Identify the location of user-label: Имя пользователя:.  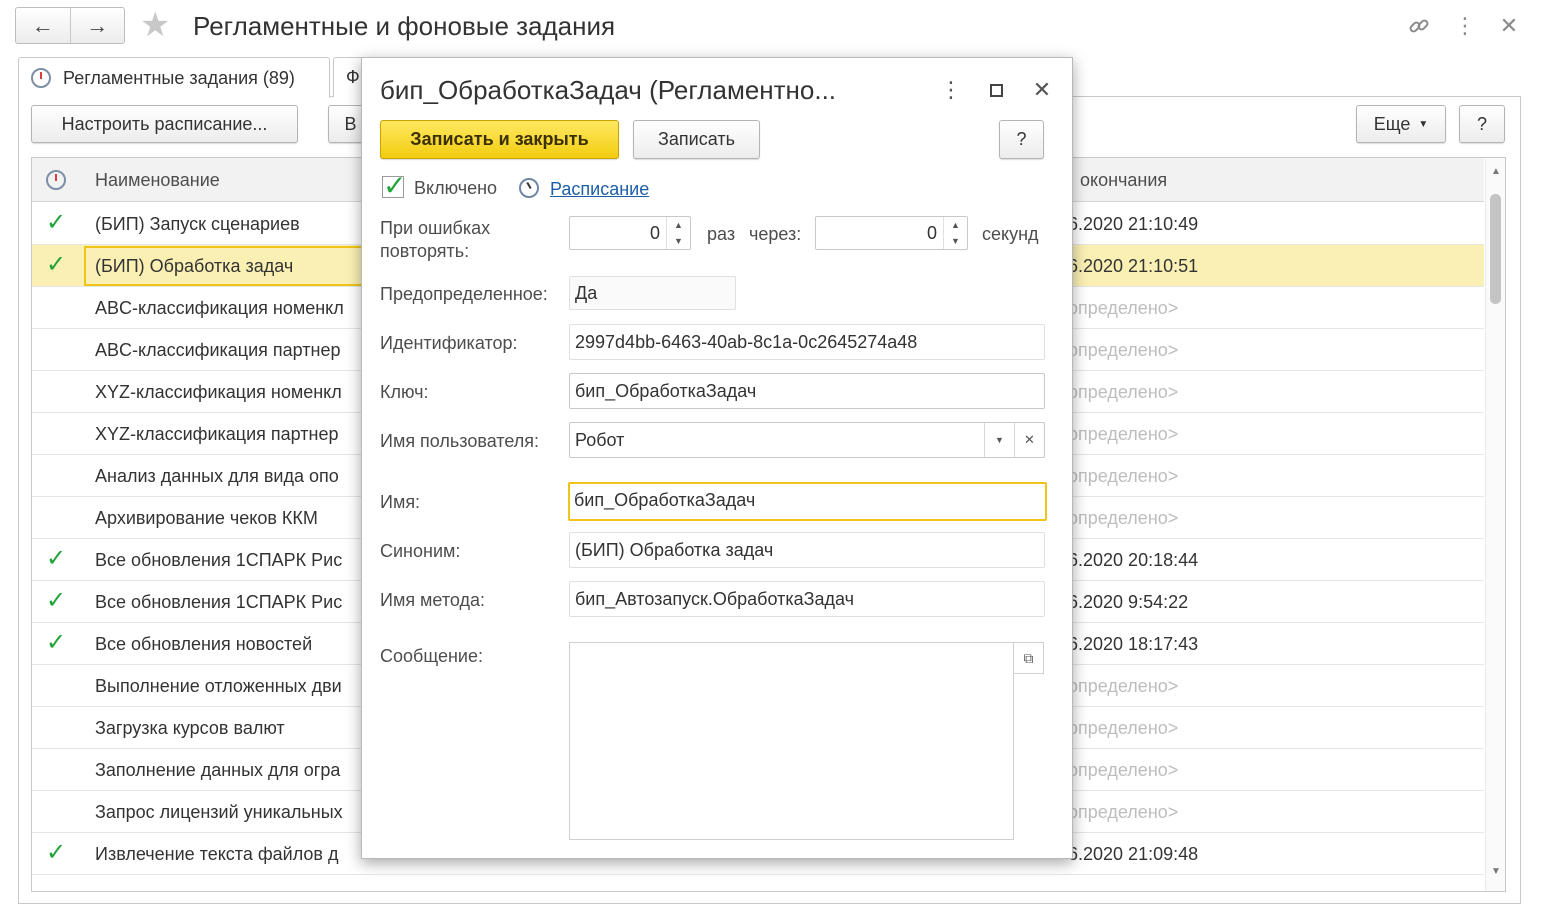
(460, 441).